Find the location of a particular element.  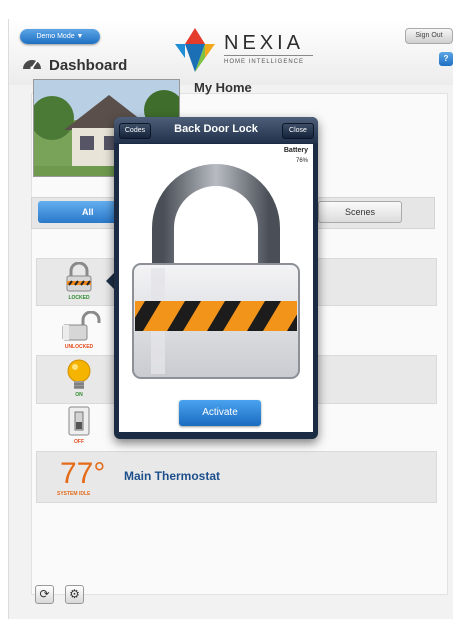

large-padlock-icon is located at coordinates (216, 271).